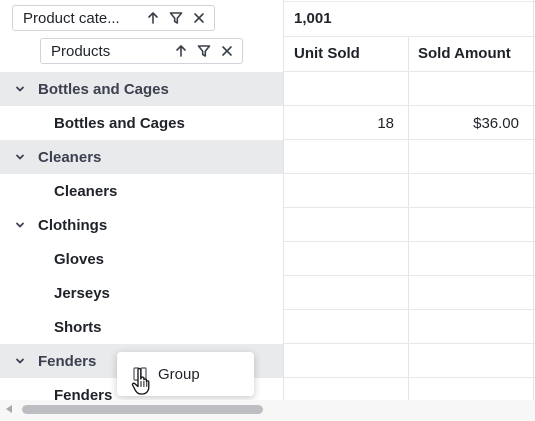 This screenshot has width=535, height=421. What do you see at coordinates (79, 259) in the screenshot?
I see `row-label: Gloves` at bounding box center [79, 259].